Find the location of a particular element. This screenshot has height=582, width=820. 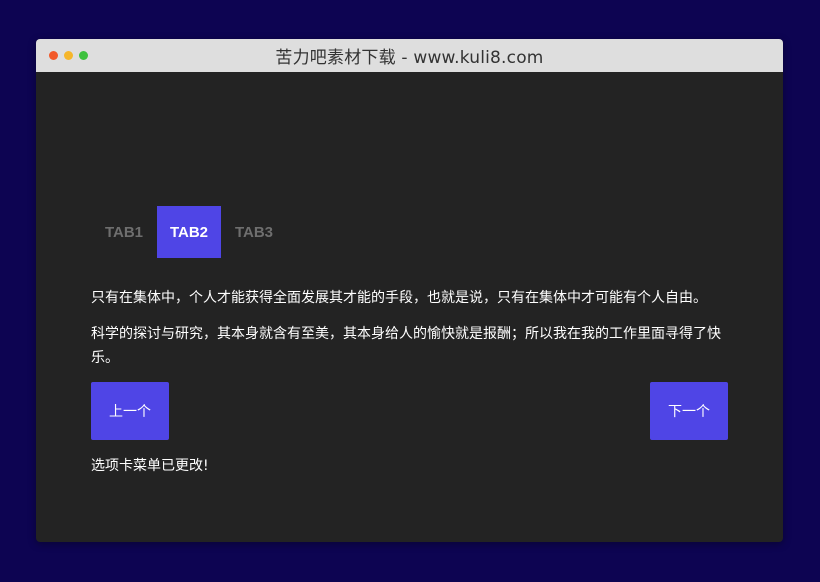

window-controls is located at coordinates (68, 55).